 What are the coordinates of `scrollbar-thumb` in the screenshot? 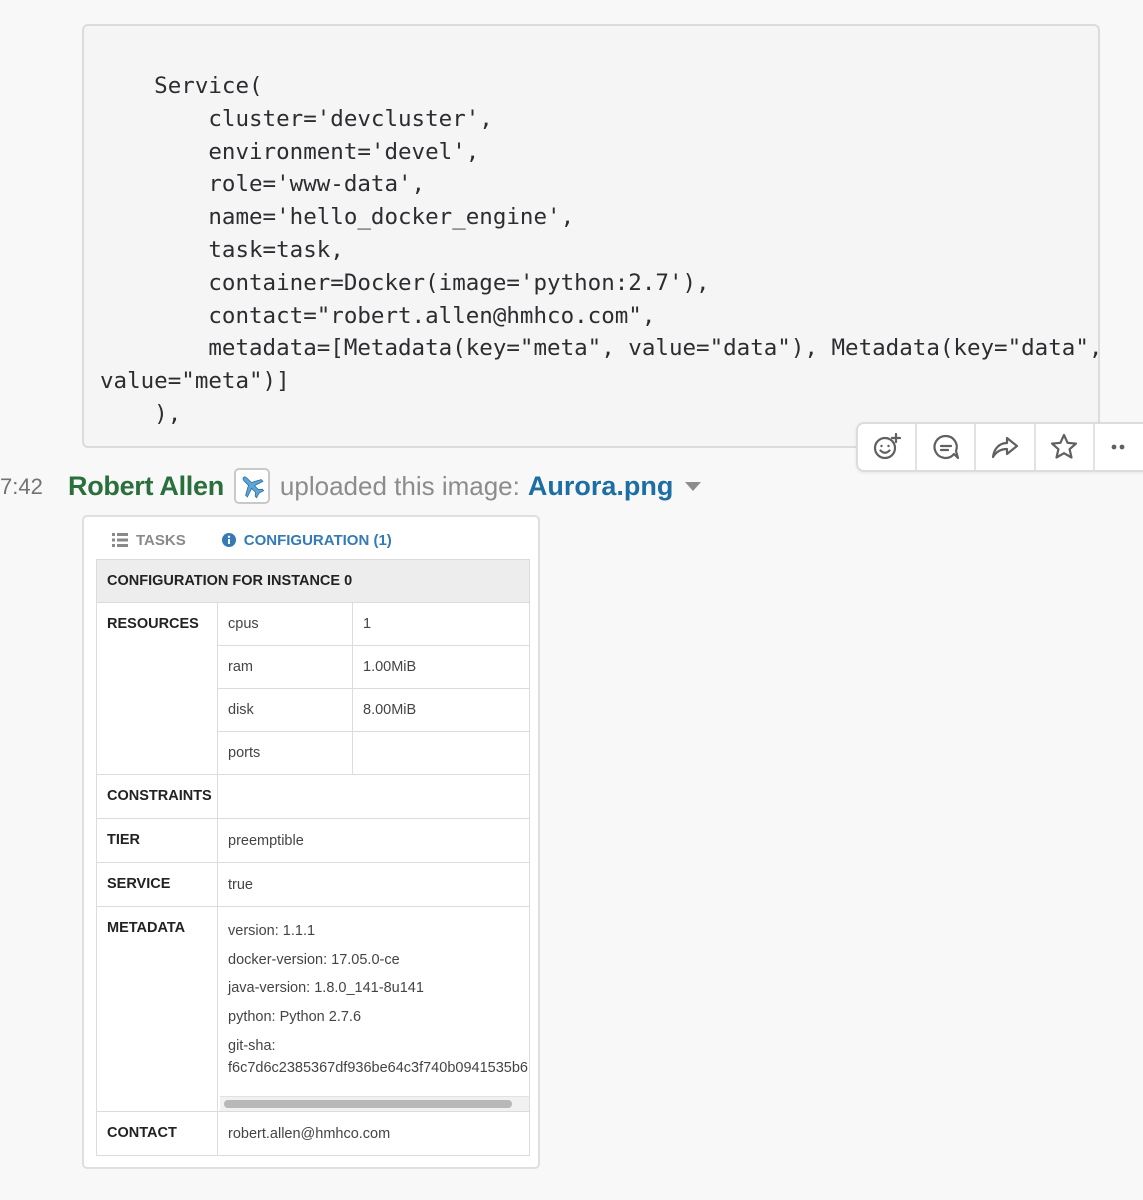 It's located at (368, 1104).